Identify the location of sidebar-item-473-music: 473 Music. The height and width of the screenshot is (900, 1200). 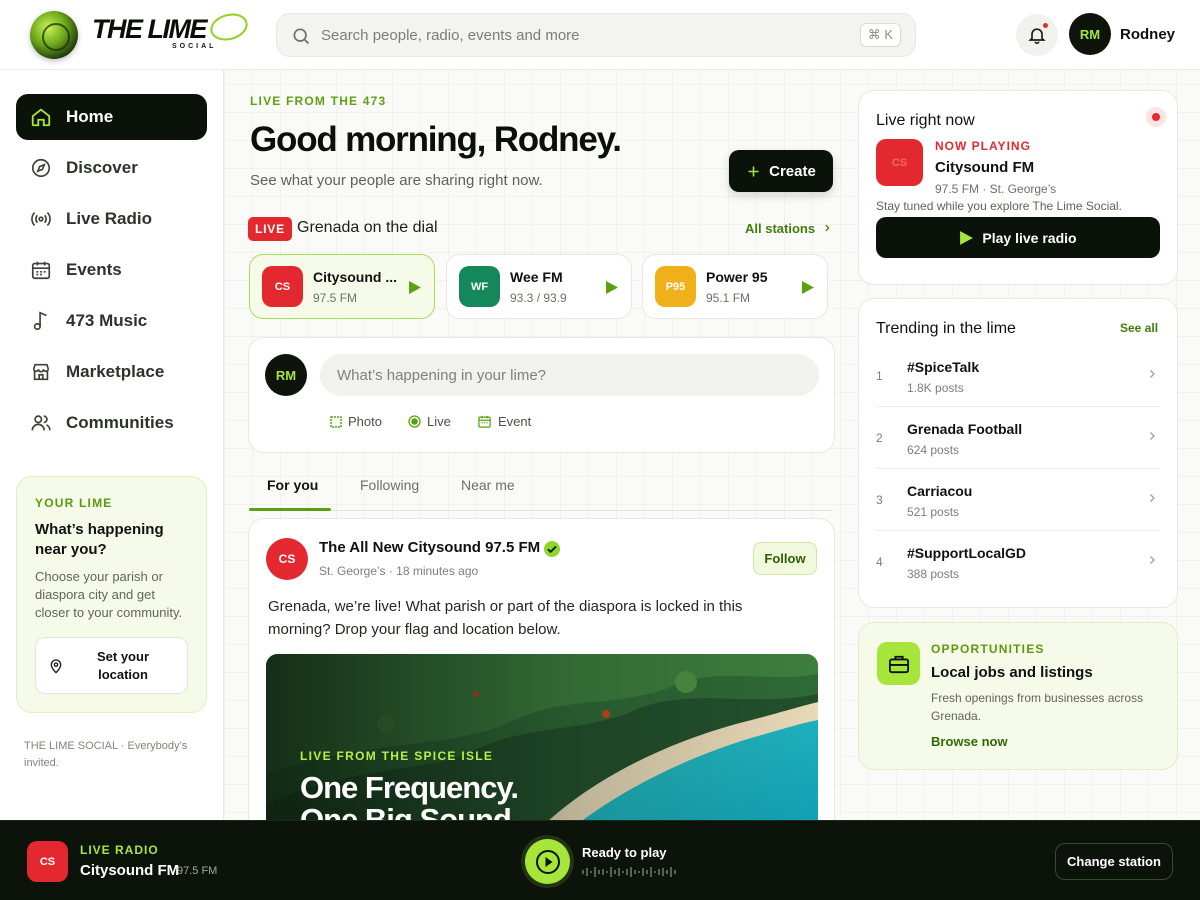
(111, 321).